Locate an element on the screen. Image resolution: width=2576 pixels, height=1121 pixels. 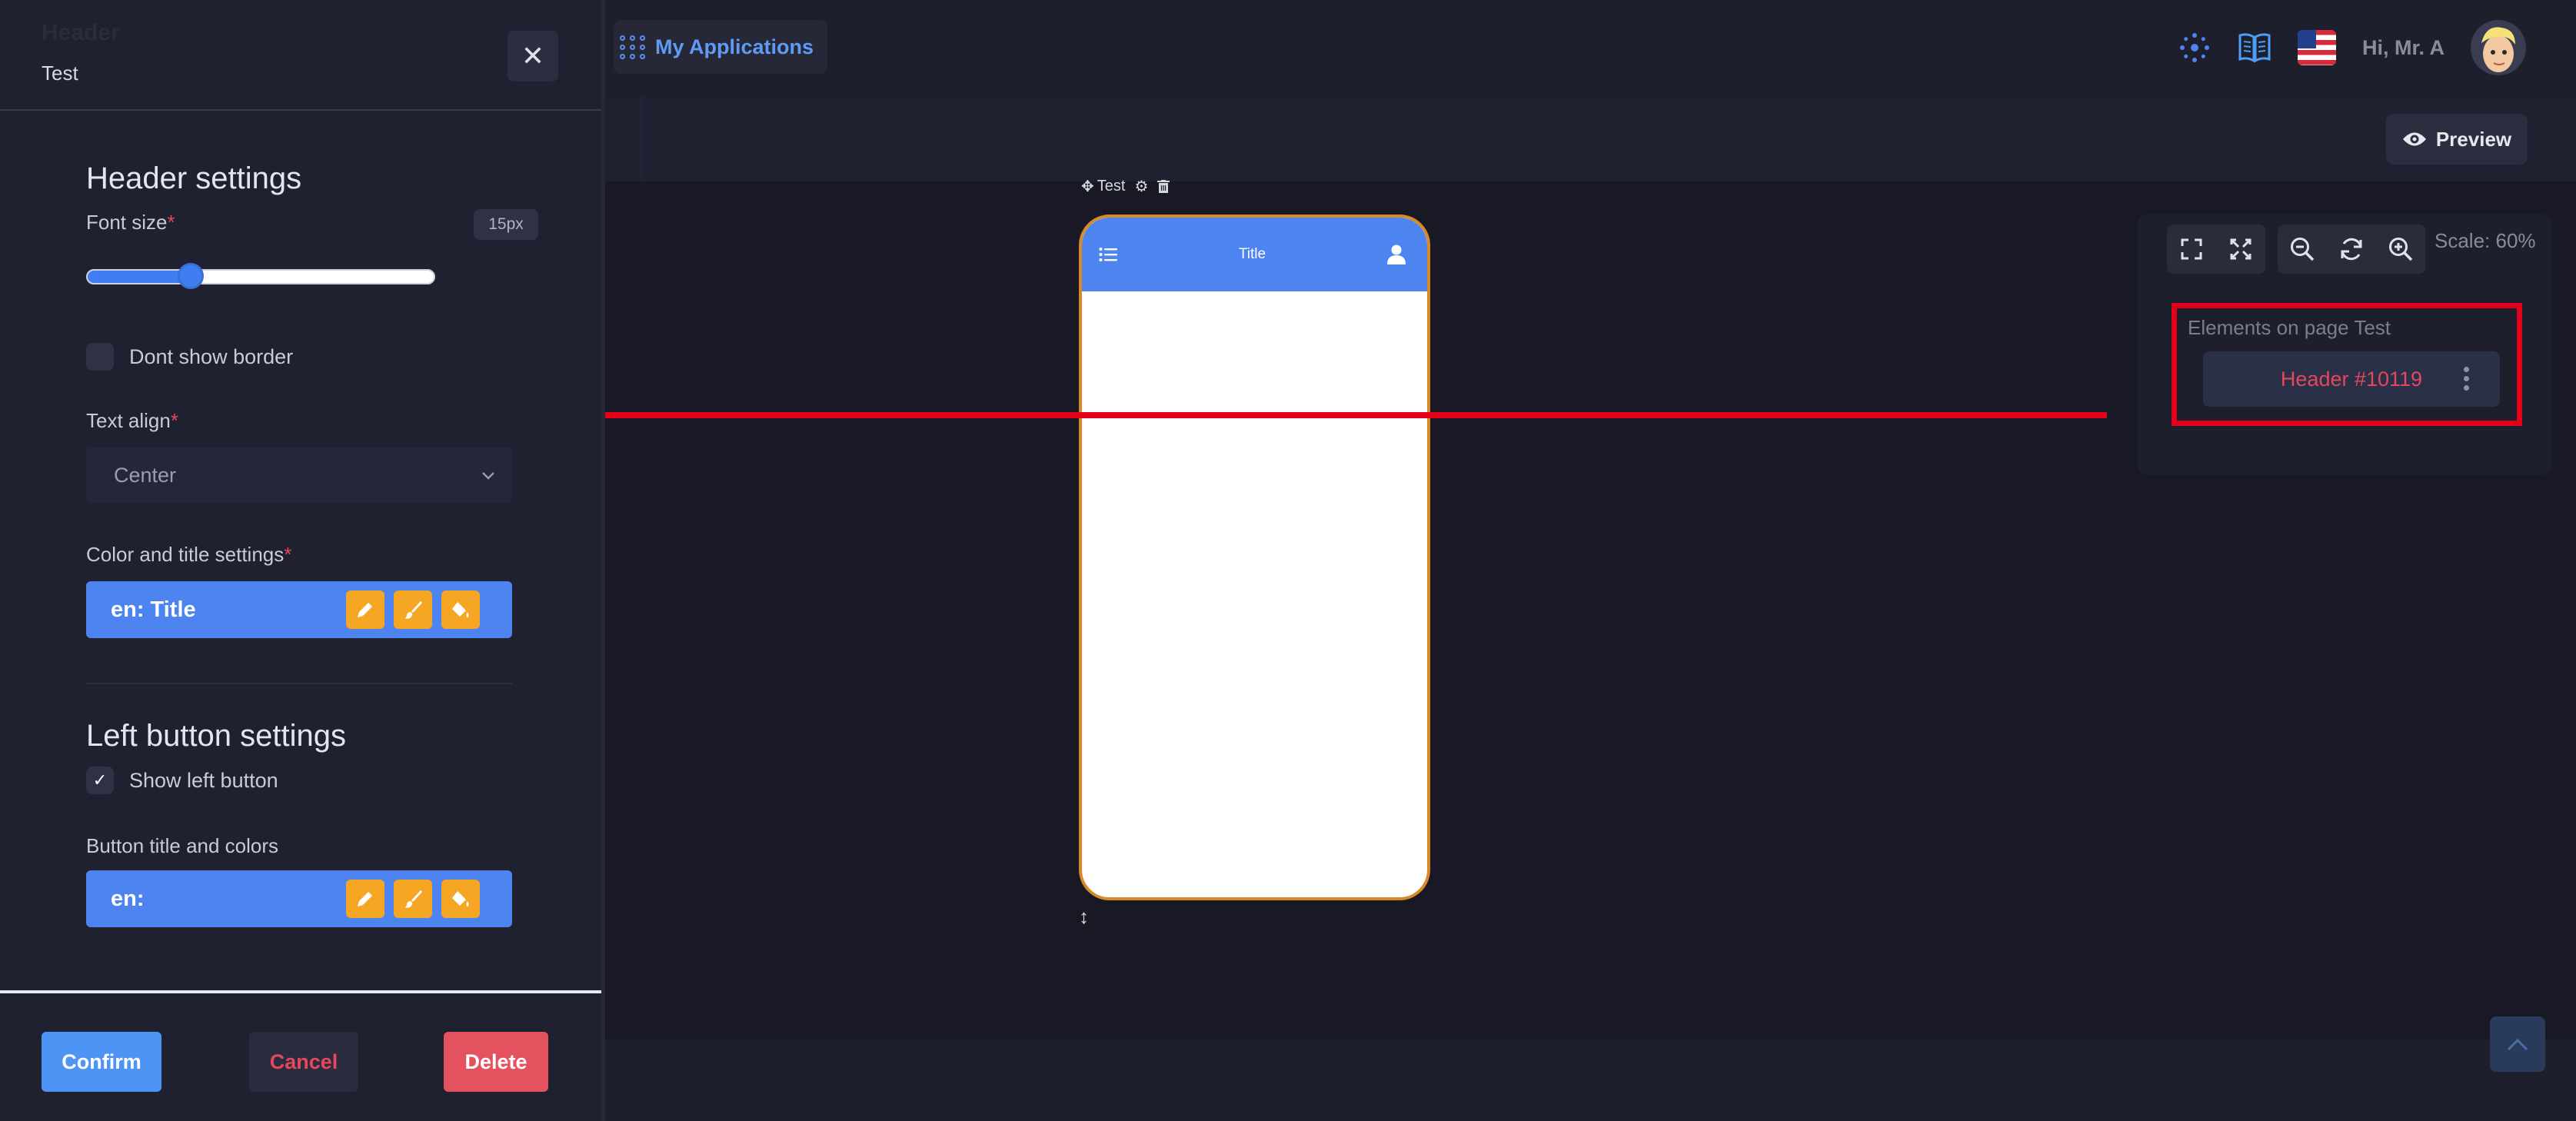
element-item-label: Header #10119 is located at coordinates (2351, 379).